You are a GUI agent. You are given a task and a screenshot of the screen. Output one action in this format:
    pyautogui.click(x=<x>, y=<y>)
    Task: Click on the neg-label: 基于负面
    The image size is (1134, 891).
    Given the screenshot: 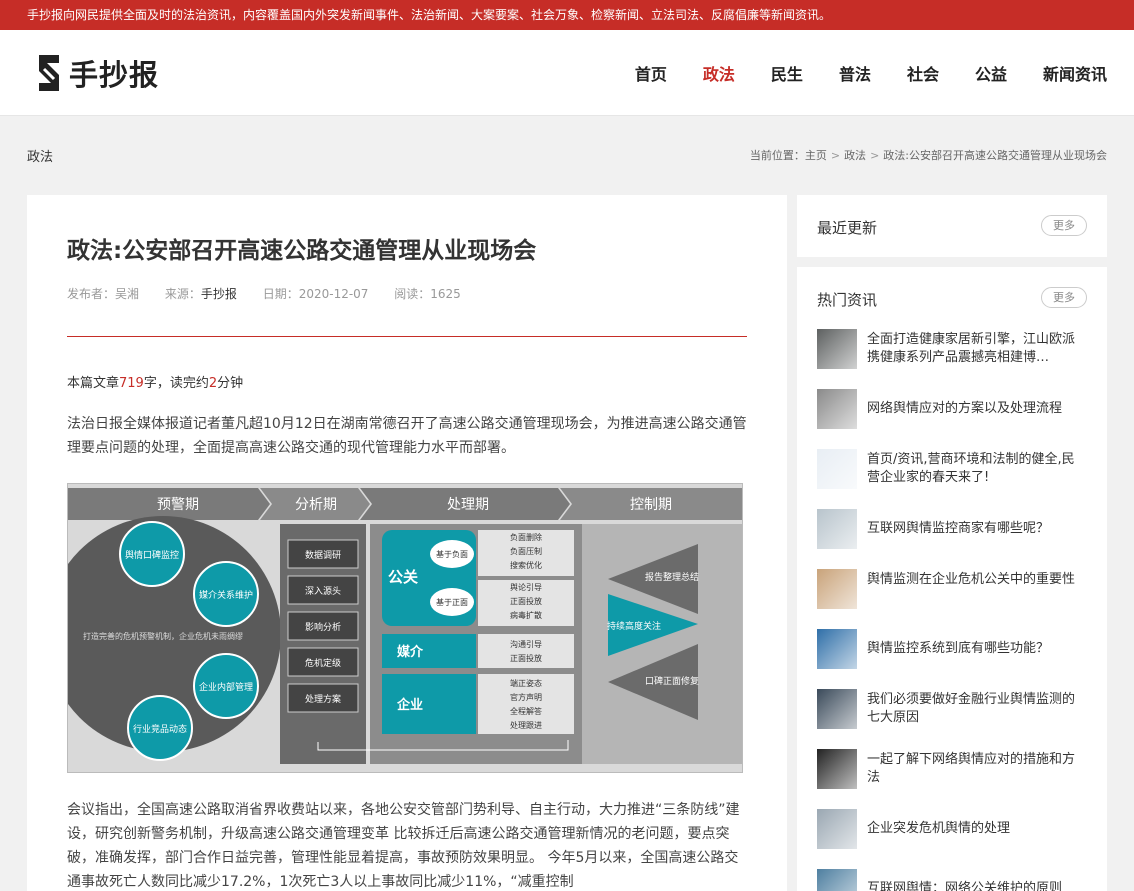 What is the action you would take?
    pyautogui.click(x=452, y=554)
    